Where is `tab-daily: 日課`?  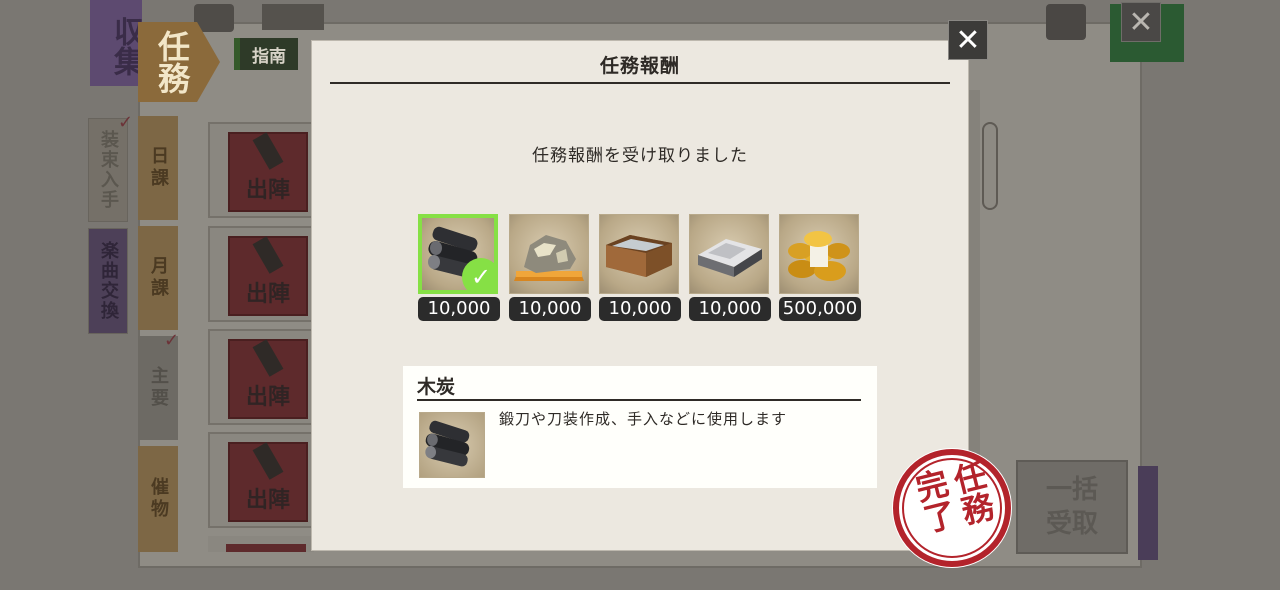 tab-daily: 日課 is located at coordinates (158, 168).